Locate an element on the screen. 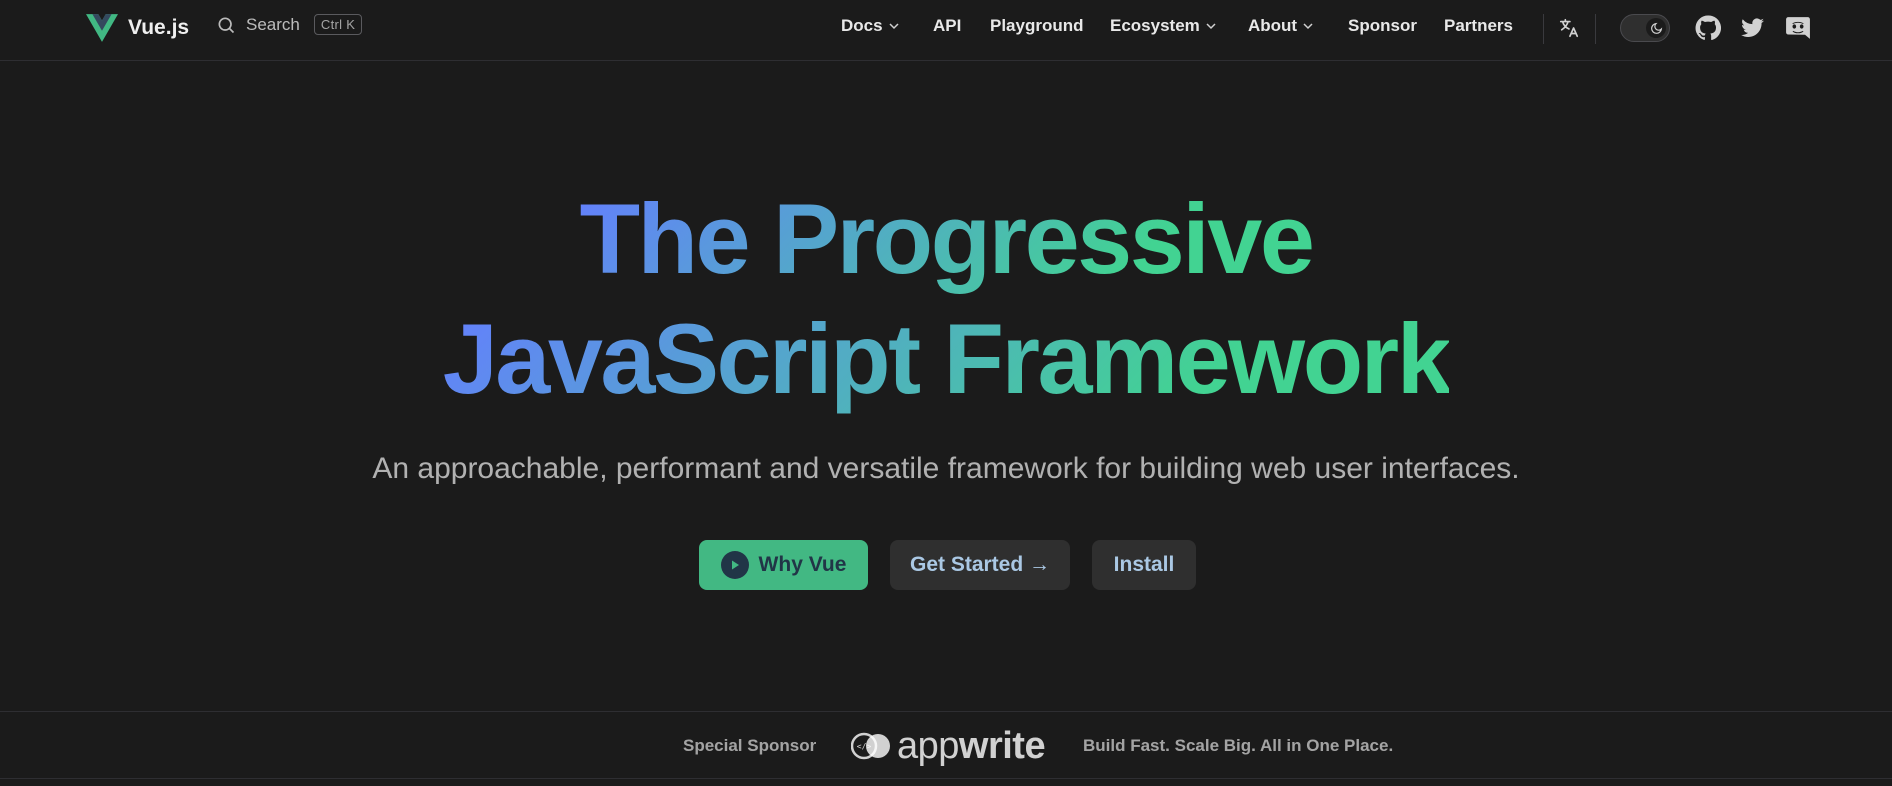 This screenshot has width=1892, height=786. vue-logo-icon is located at coordinates (102, 28).